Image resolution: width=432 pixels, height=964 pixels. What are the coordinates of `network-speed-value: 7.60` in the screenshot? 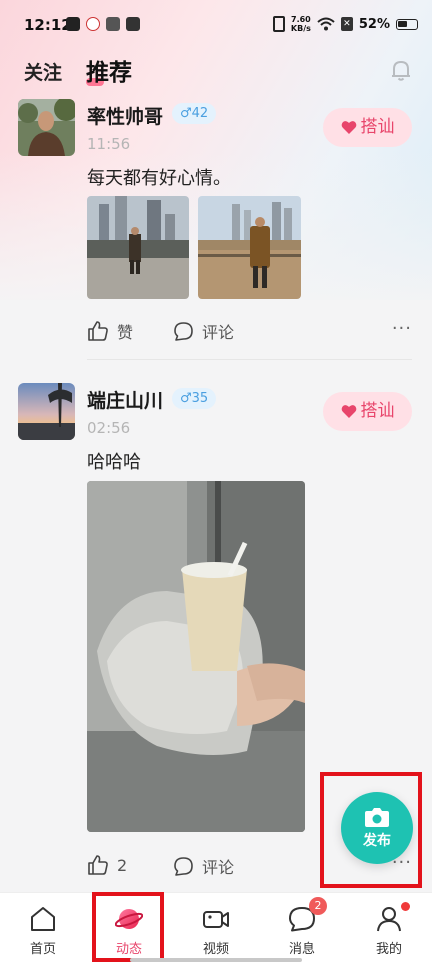 It's located at (301, 19).